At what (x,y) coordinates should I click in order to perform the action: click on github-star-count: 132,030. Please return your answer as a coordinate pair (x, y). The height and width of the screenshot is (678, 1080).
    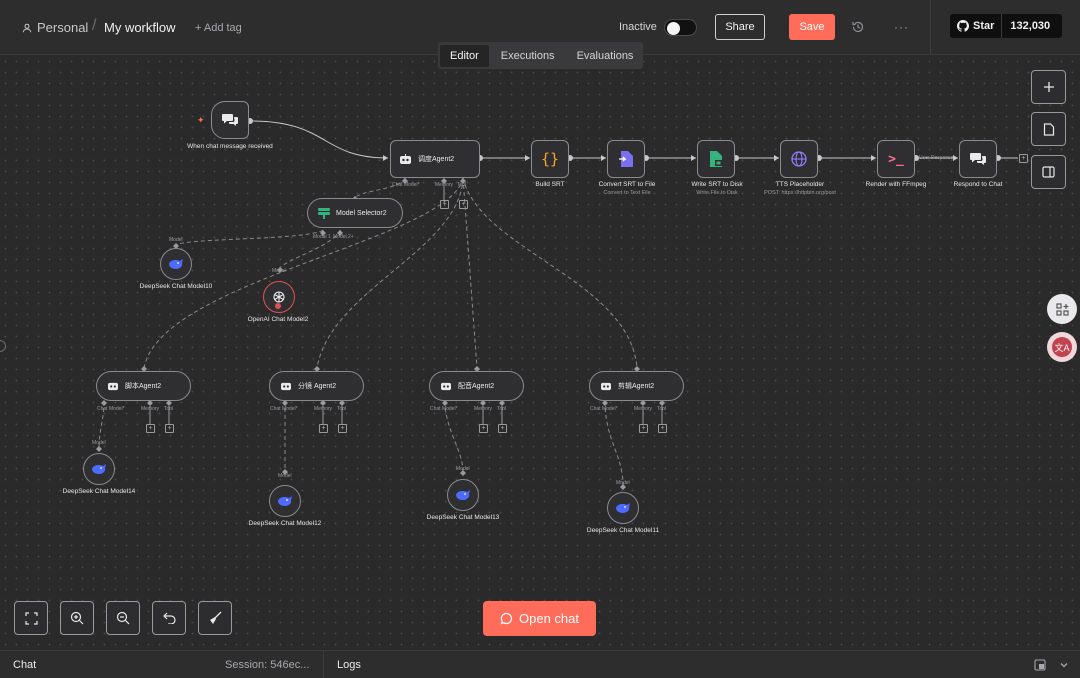
    Looking at the image, I should click on (1030, 26).